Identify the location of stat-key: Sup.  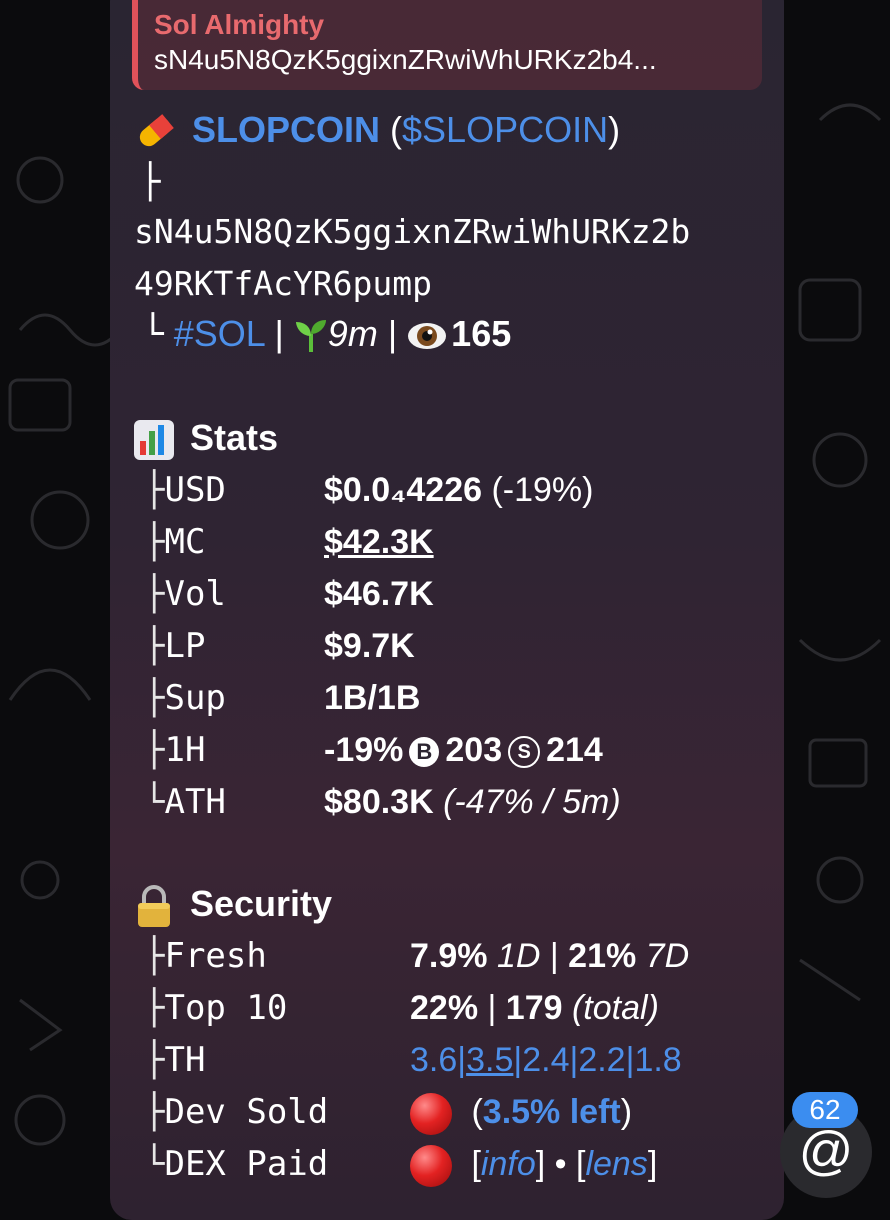
(195, 698).